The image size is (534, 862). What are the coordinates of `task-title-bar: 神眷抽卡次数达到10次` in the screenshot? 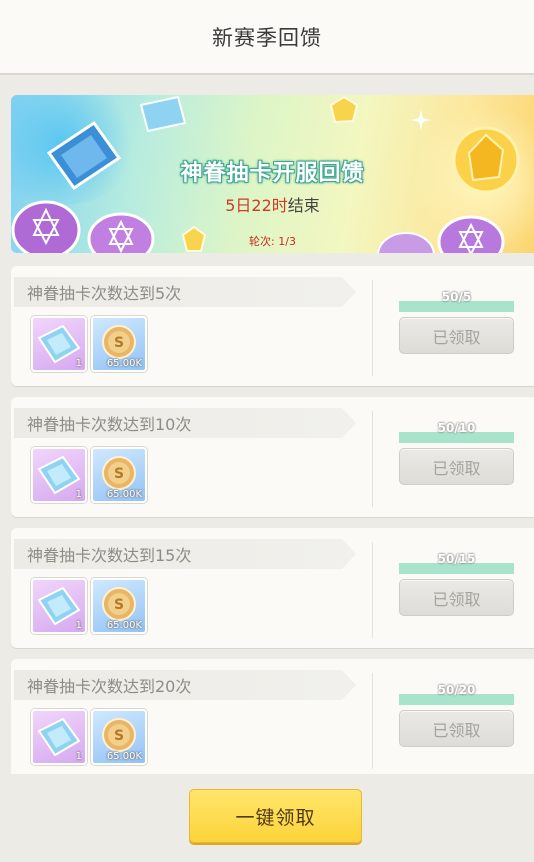 It's located at (185, 423).